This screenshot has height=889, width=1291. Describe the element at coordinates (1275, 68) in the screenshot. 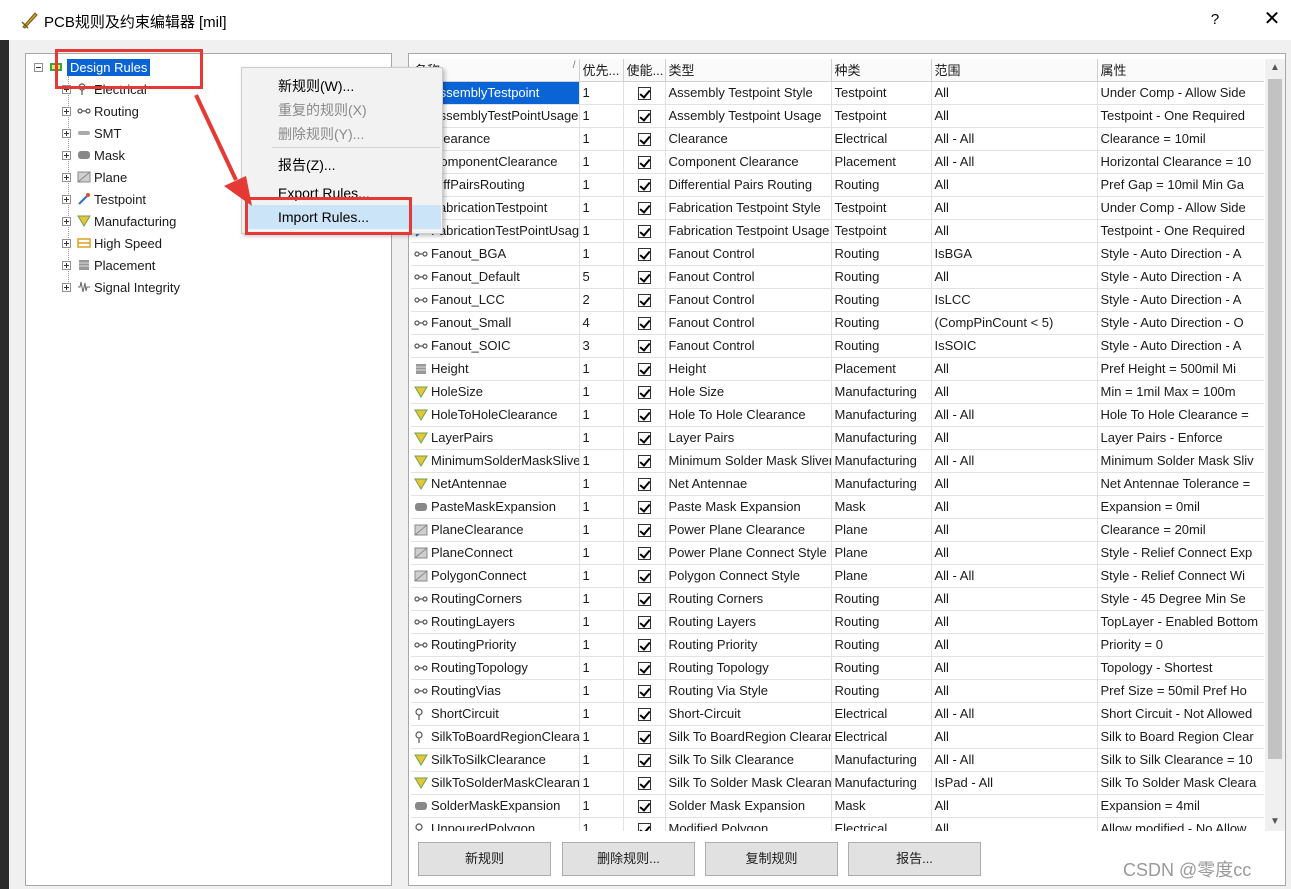

I see `scroll-up-icon: ▲` at that location.